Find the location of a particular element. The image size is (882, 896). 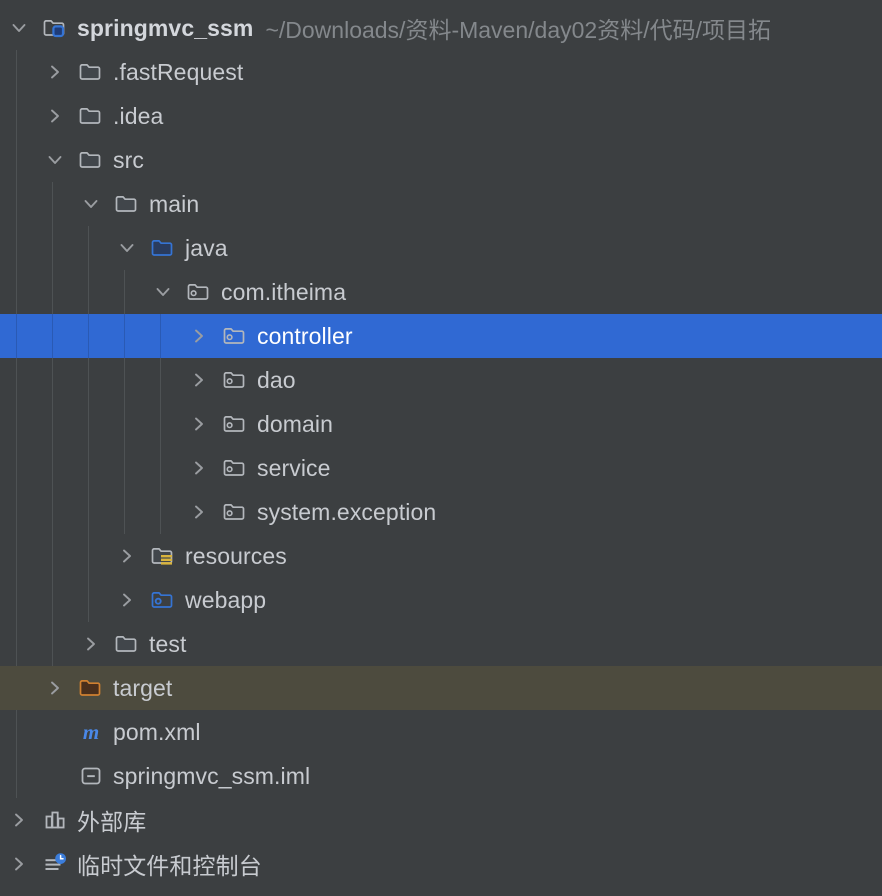

tree-row: m pom.xml is located at coordinates (441, 732).